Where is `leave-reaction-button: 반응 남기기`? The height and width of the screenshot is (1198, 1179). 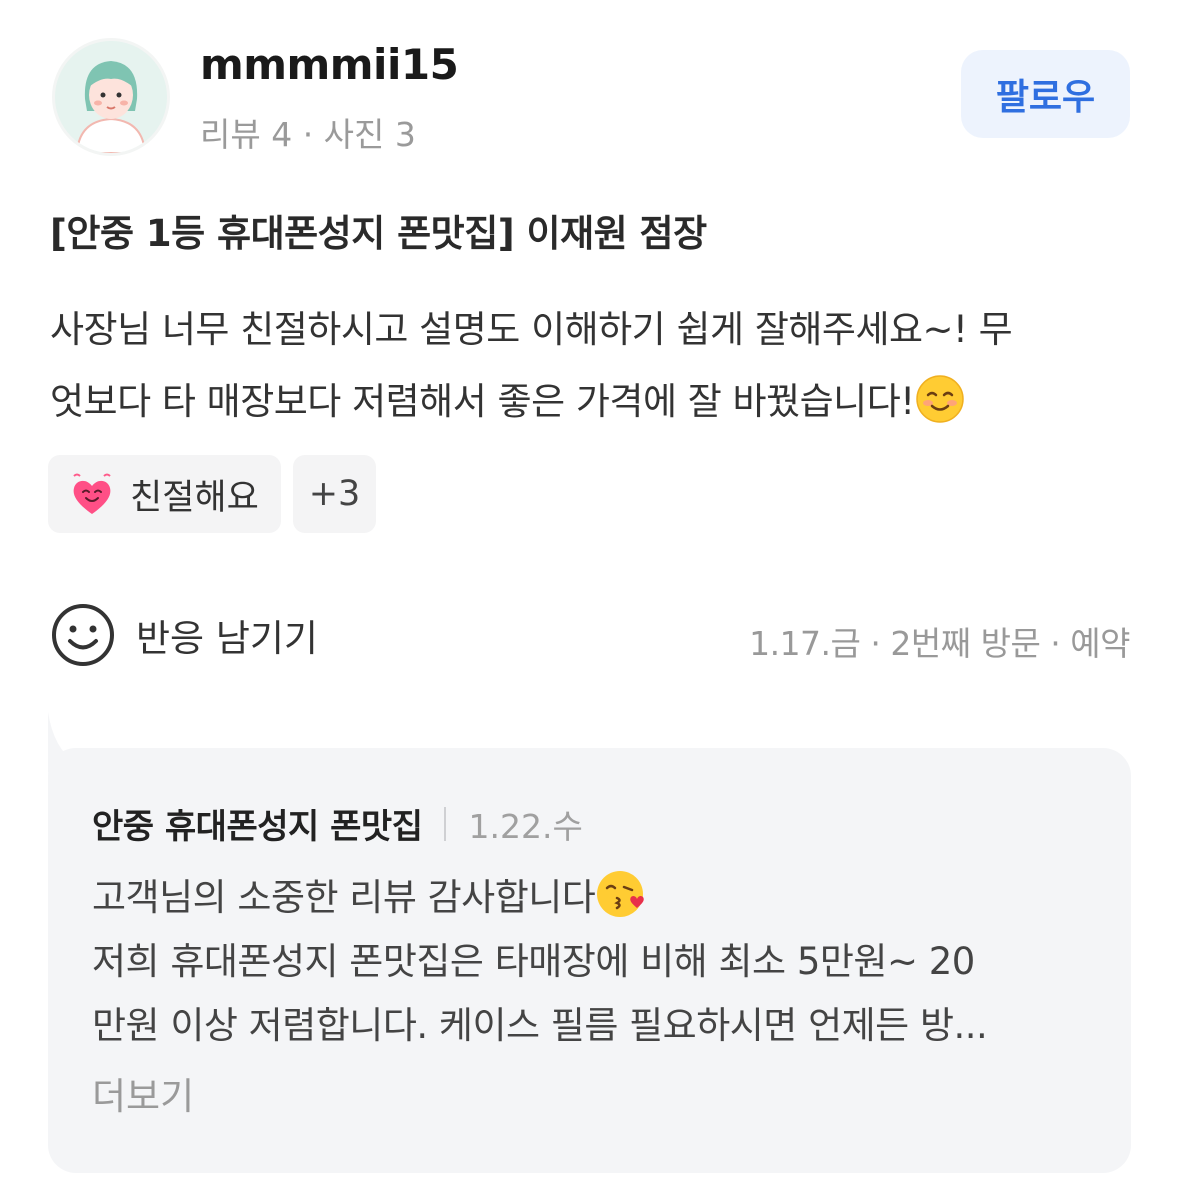
leave-reaction-button: 반응 남기기 is located at coordinates (184, 635).